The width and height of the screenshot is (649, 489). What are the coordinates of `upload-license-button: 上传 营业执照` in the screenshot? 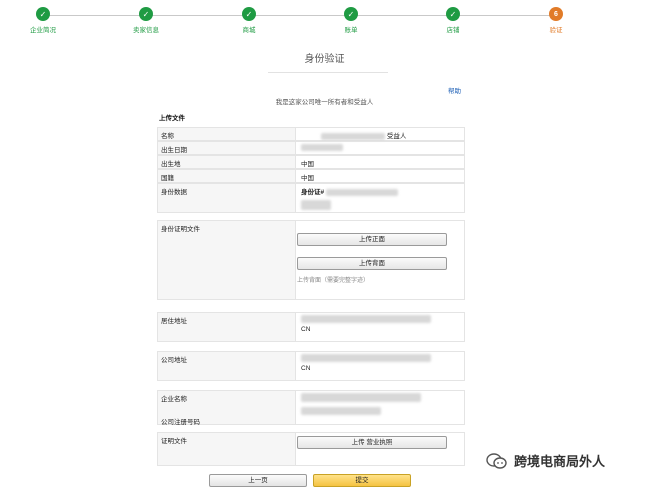 It's located at (372, 442).